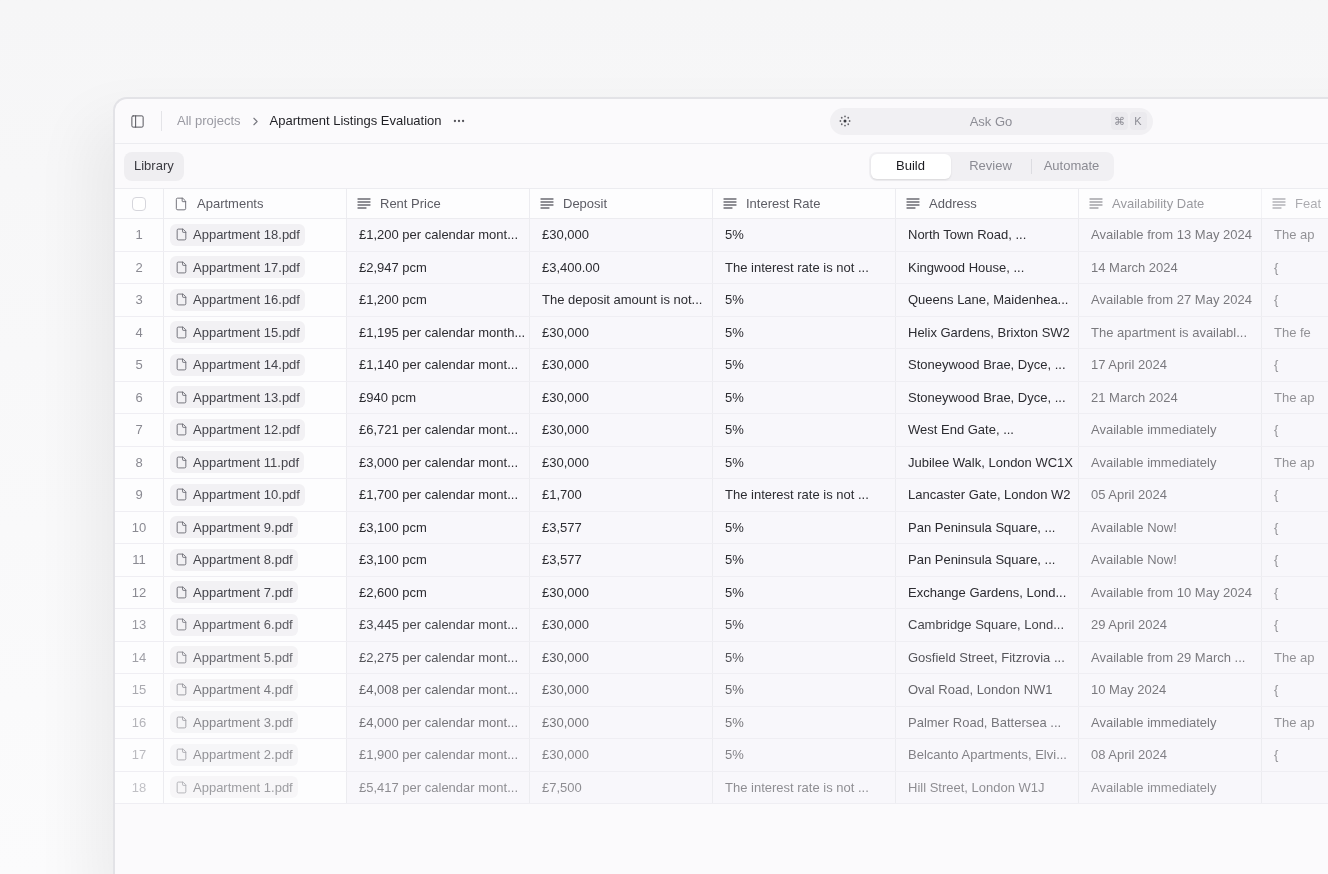 Image resolution: width=1328 pixels, height=874 pixels. Describe the element at coordinates (139, 267) in the screenshot. I see `row-number: 2` at that location.